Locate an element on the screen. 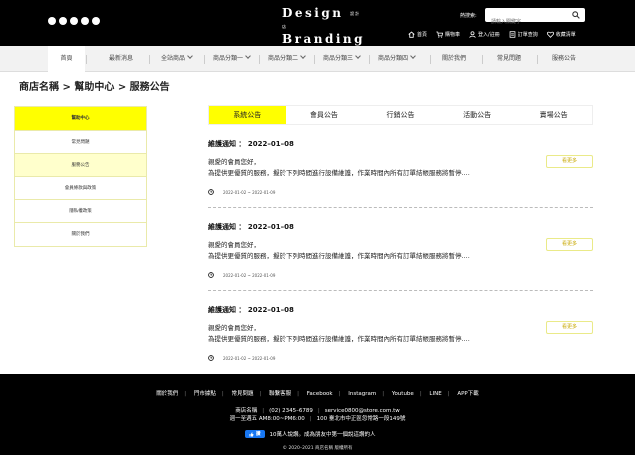  nav-item-category-3: 商品分類三 is located at coordinates (342, 59).